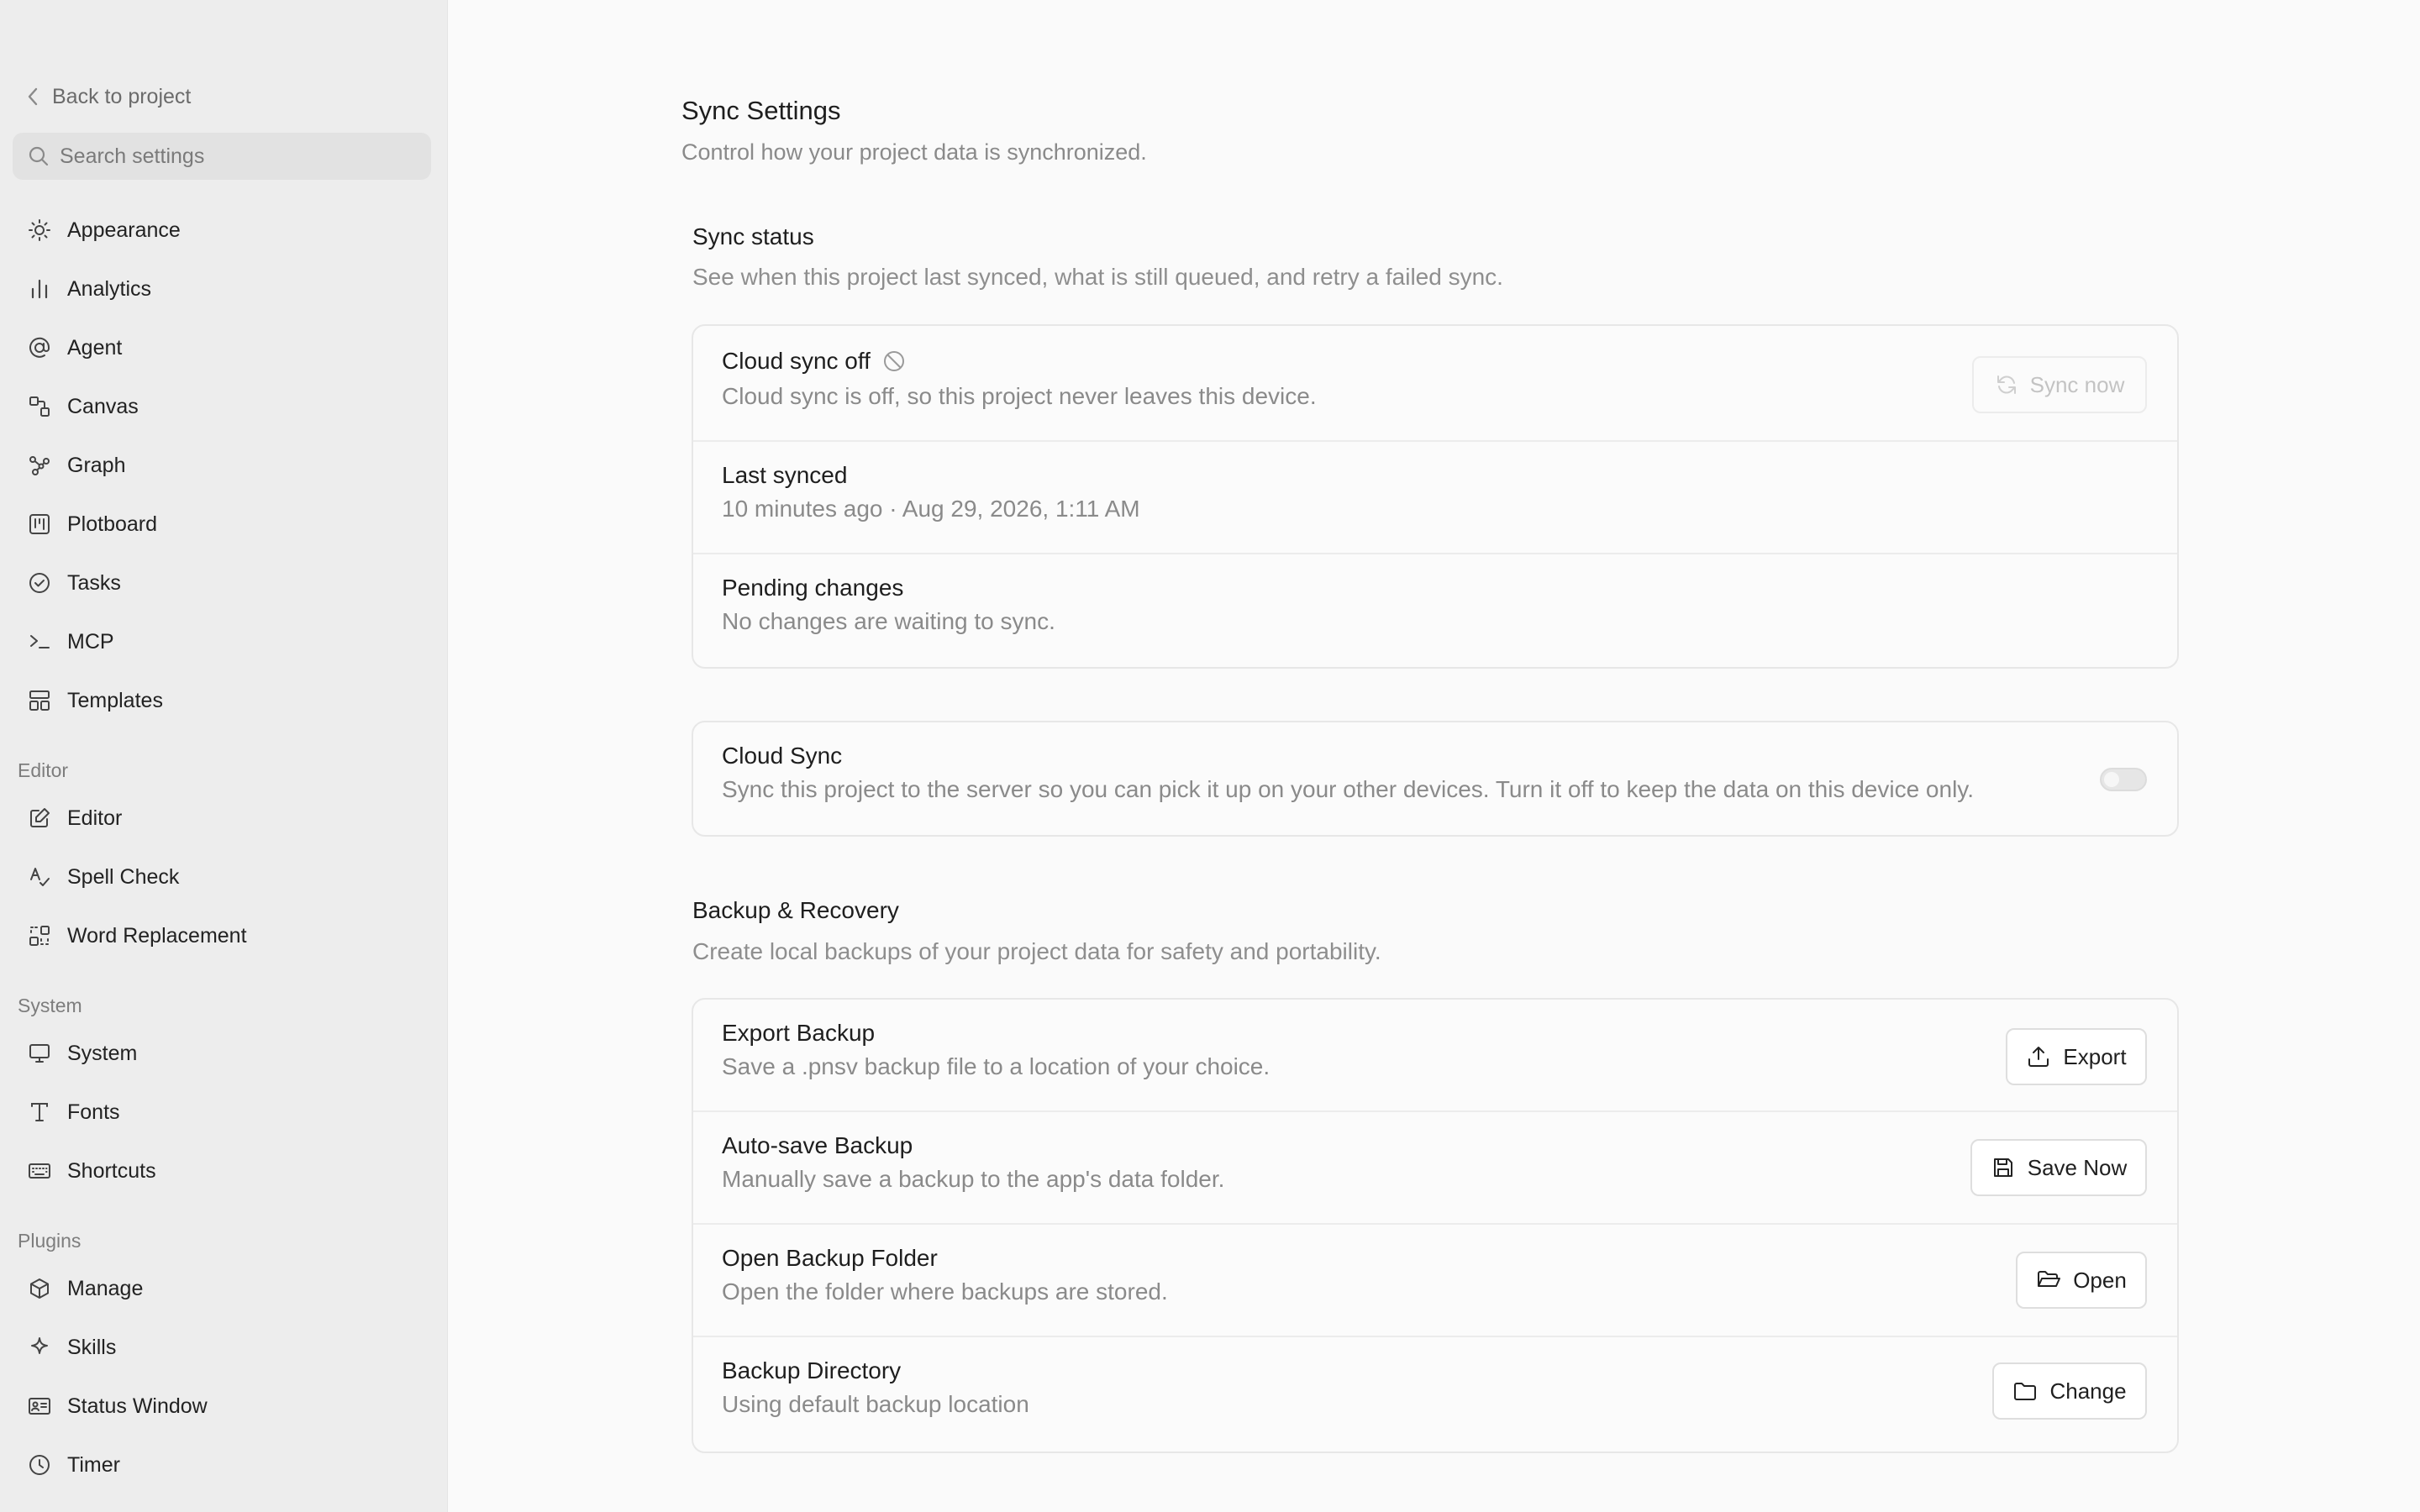 The image size is (2420, 1512). I want to click on package-icon, so click(39, 1288).